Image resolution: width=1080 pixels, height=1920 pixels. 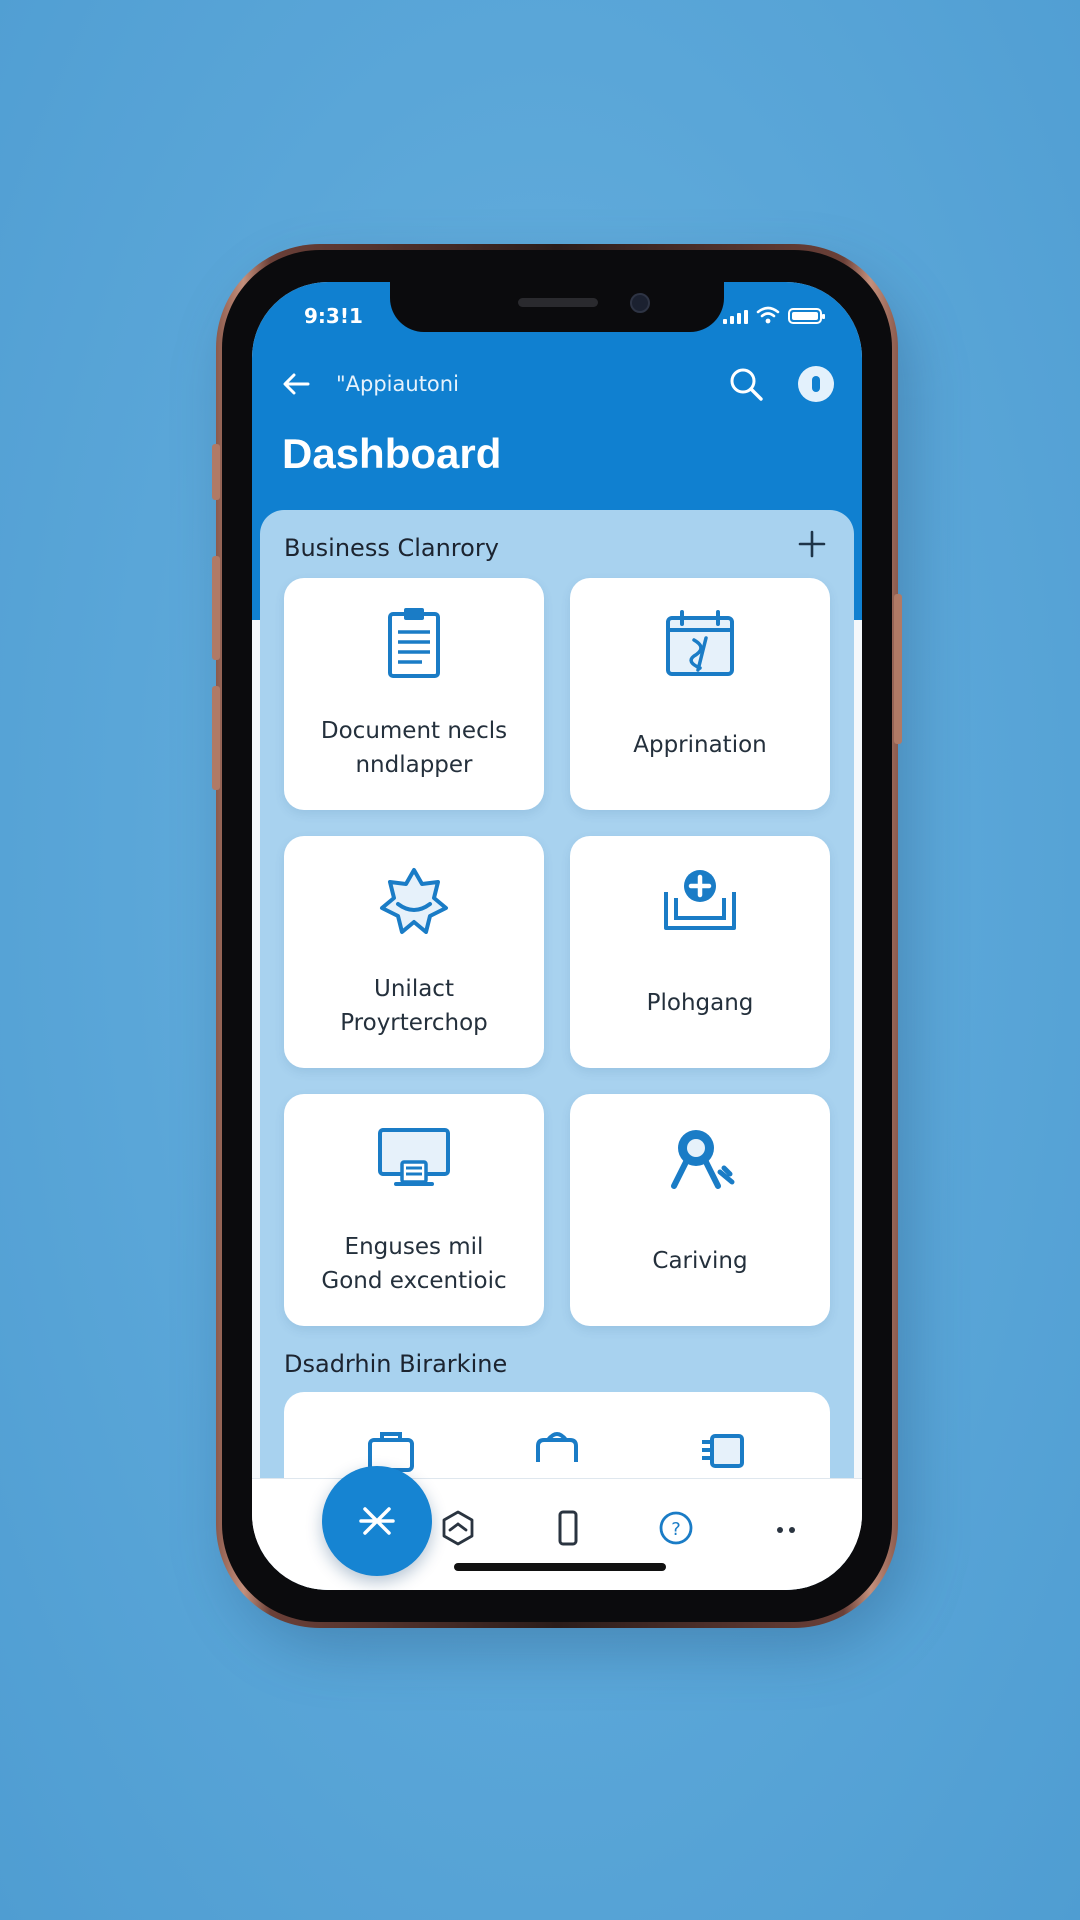 I want to click on status-icons, so click(x=774, y=315).